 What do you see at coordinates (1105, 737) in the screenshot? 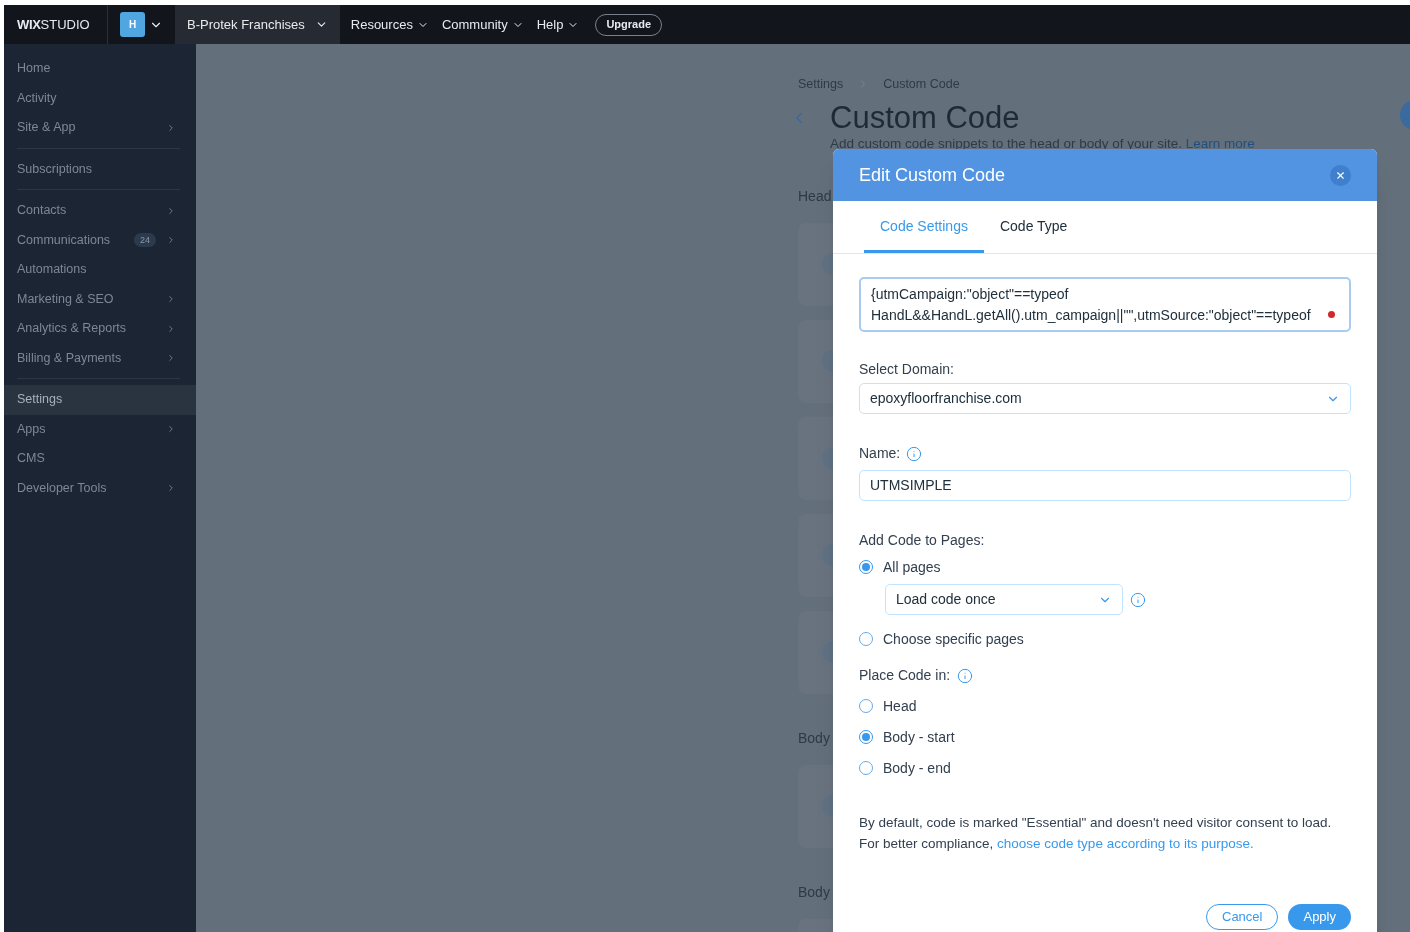
I see `radio-option: Body - start` at bounding box center [1105, 737].